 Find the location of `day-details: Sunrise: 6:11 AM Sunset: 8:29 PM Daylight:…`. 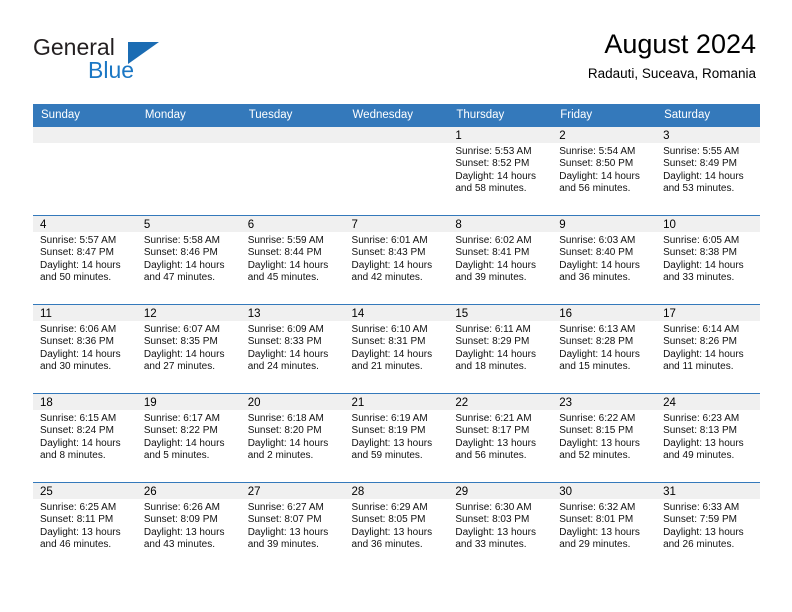

day-details: Sunrise: 6:11 AM Sunset: 8:29 PM Daylight:… is located at coordinates (500, 347).